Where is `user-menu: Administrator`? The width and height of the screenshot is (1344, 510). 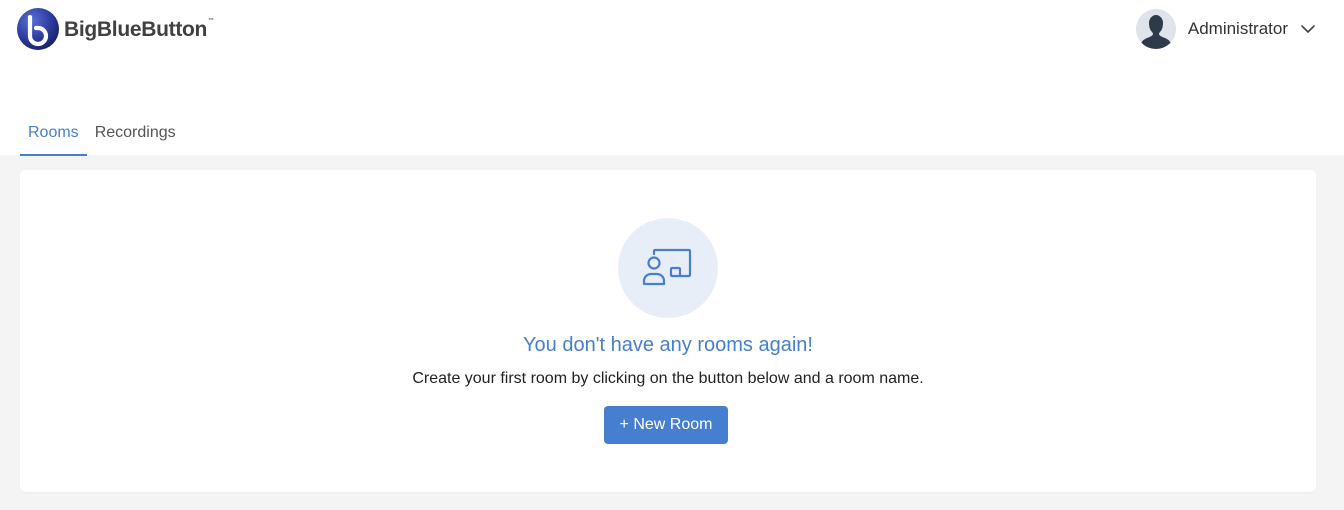 user-menu: Administrator is located at coordinates (1225, 29).